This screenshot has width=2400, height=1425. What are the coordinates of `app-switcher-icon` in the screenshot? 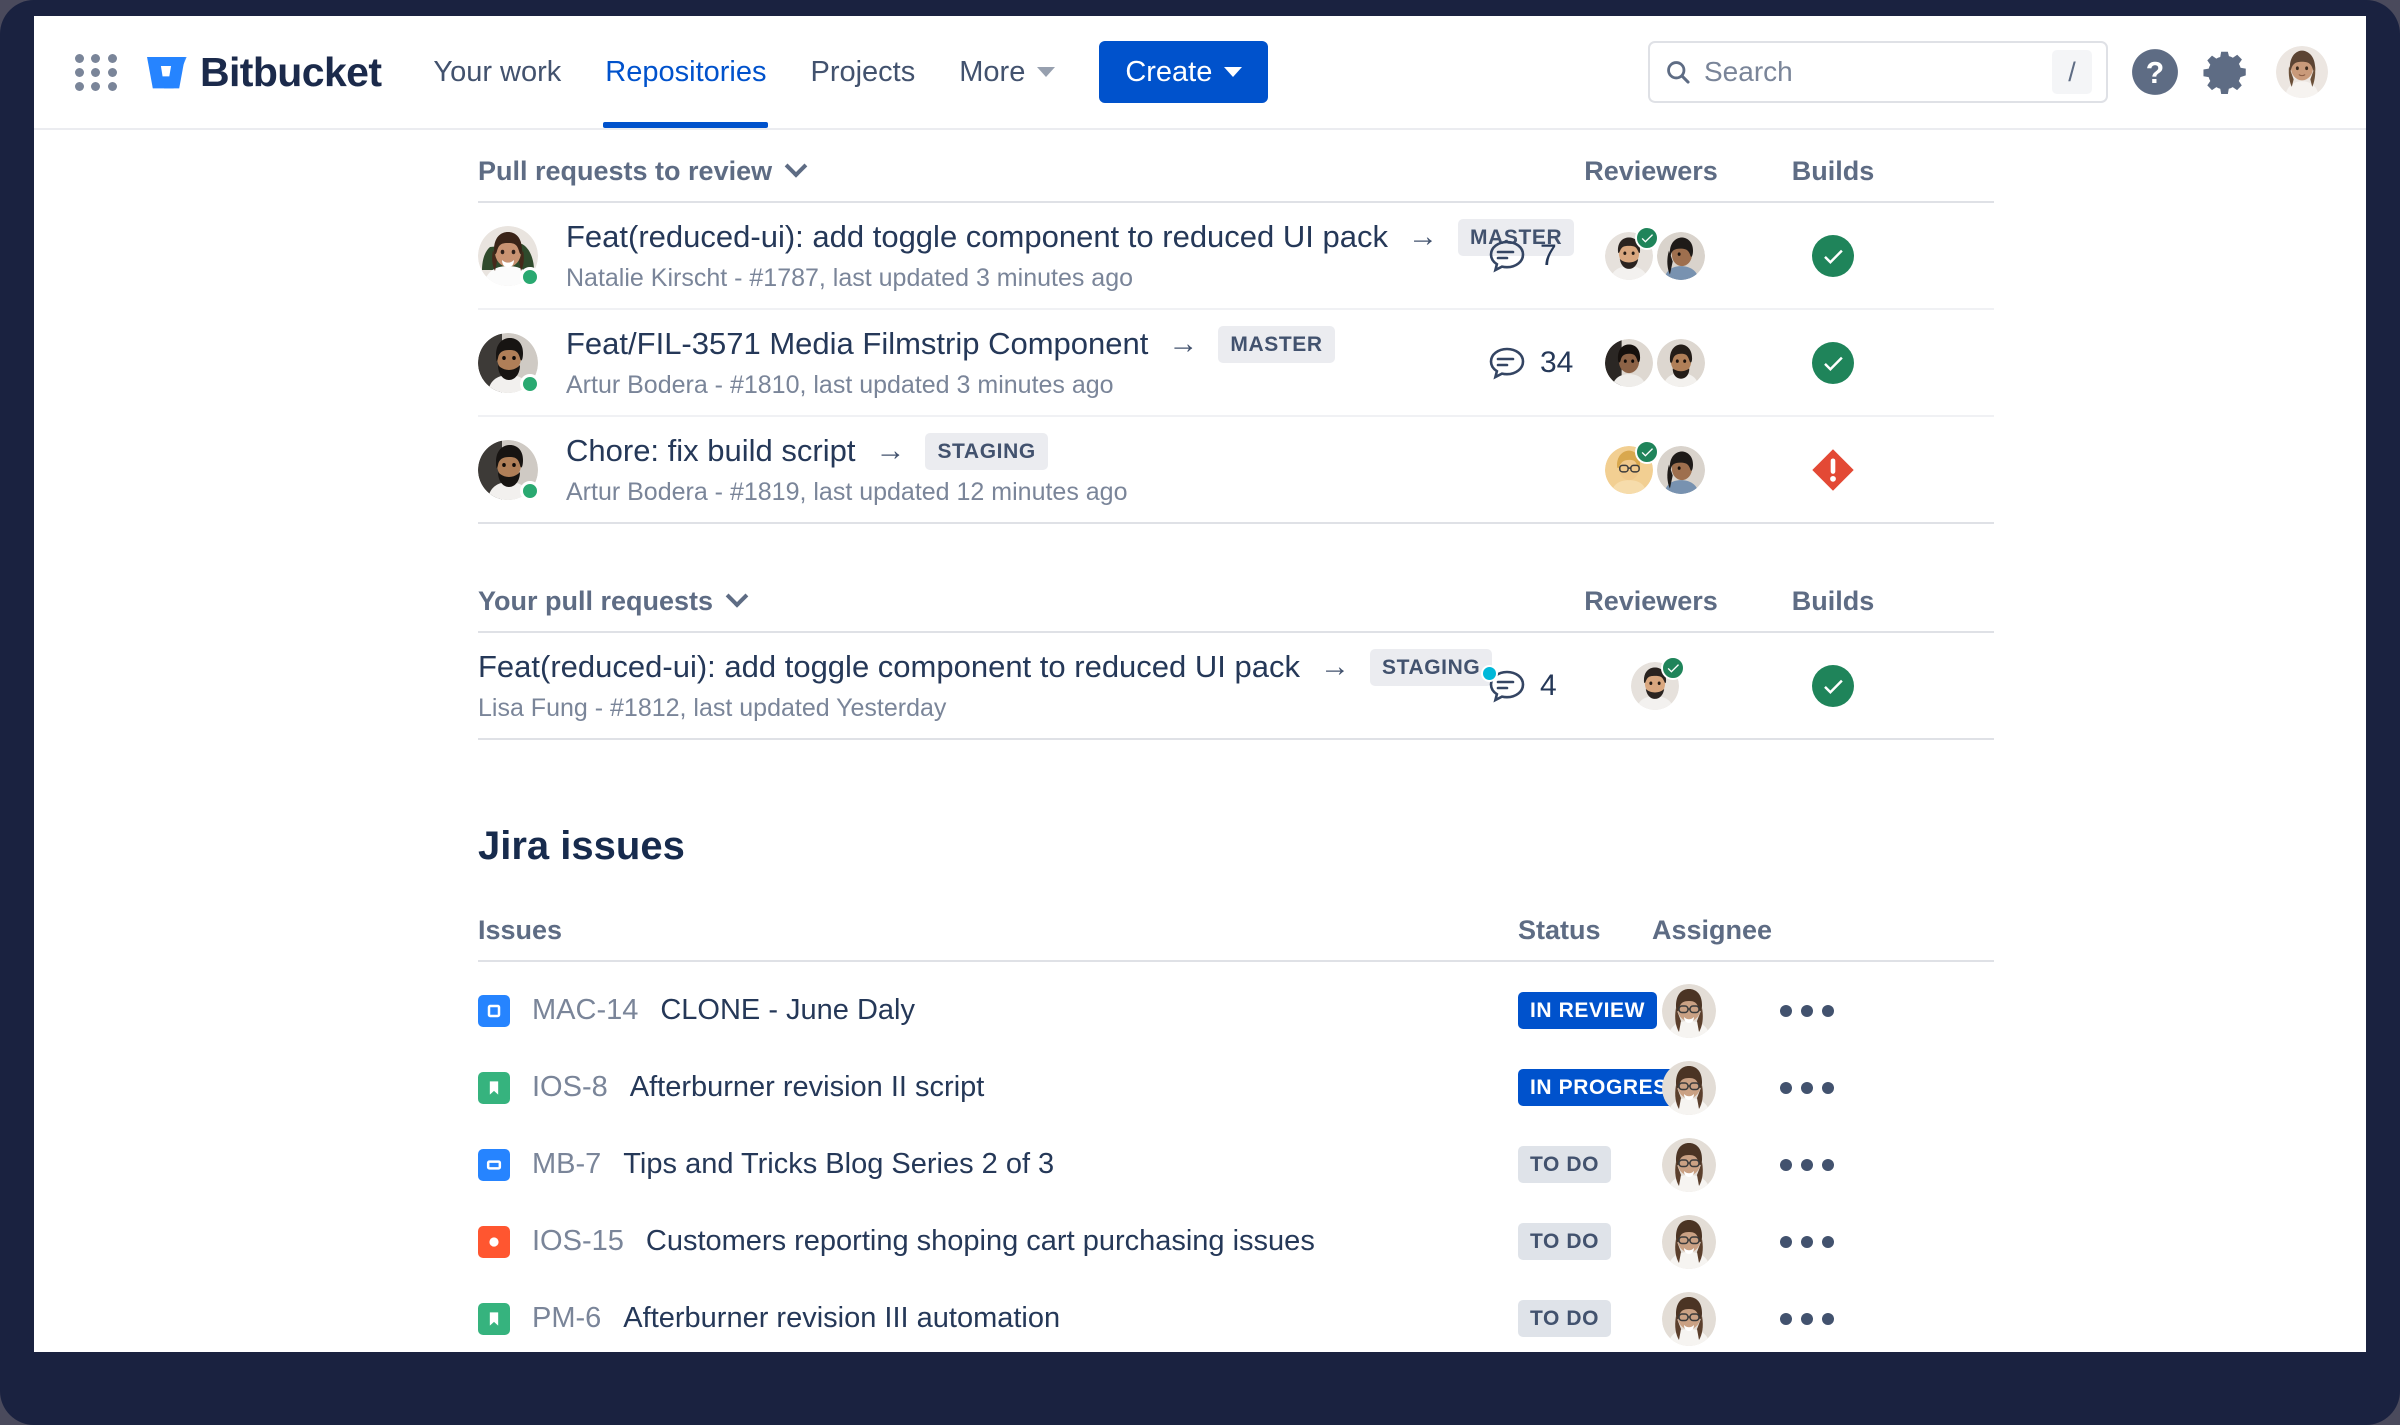 It's located at (96, 72).